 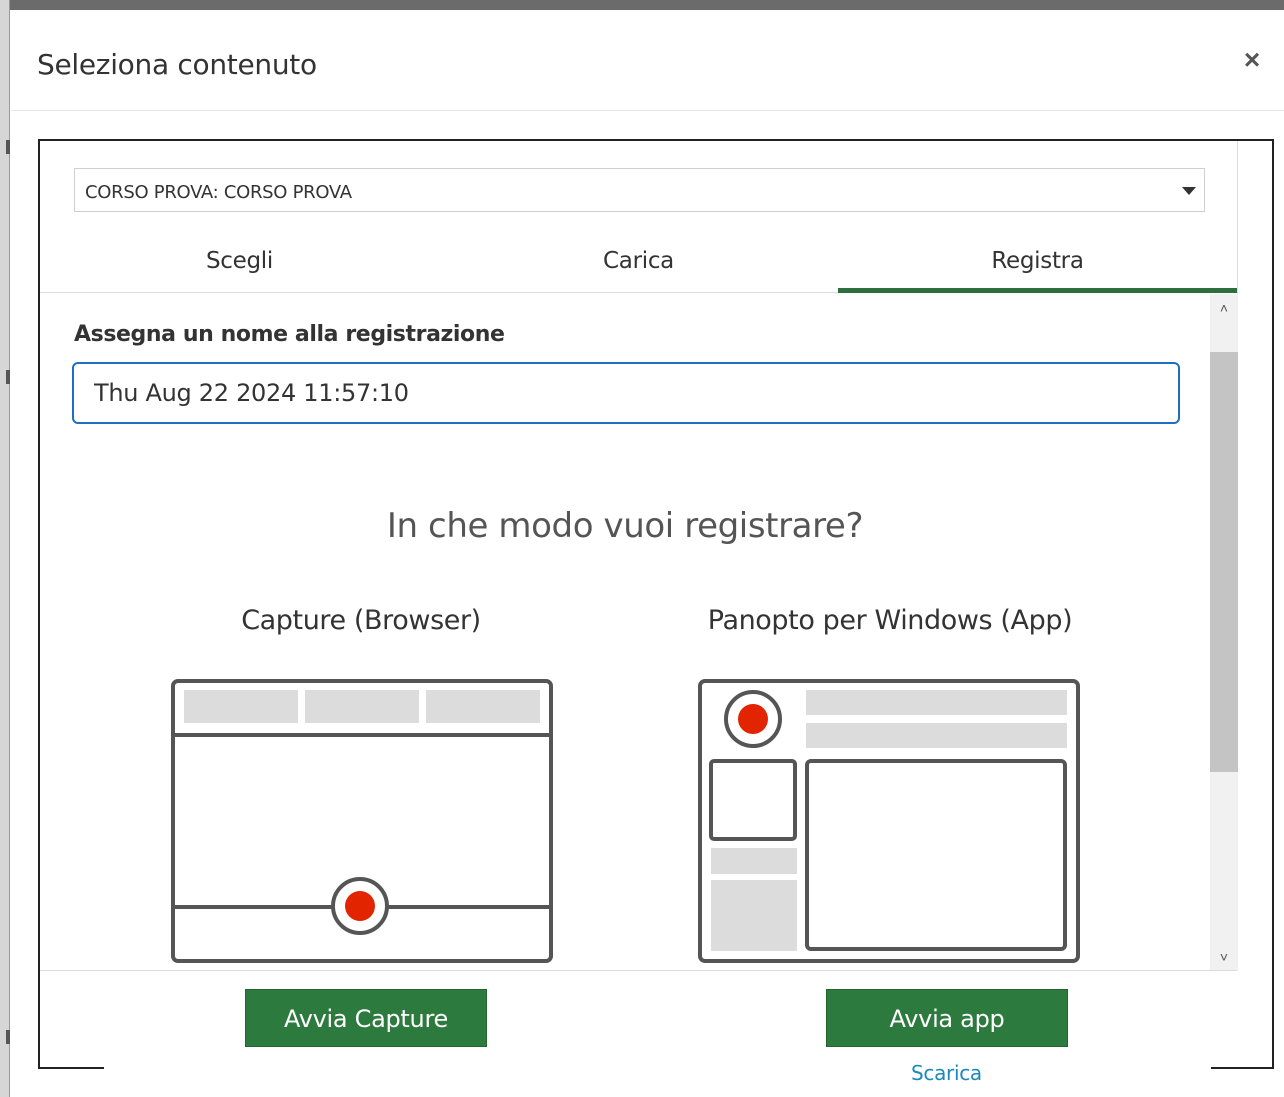 I want to click on app-option-title: Panopto per Windows (App), so click(x=890, y=620).